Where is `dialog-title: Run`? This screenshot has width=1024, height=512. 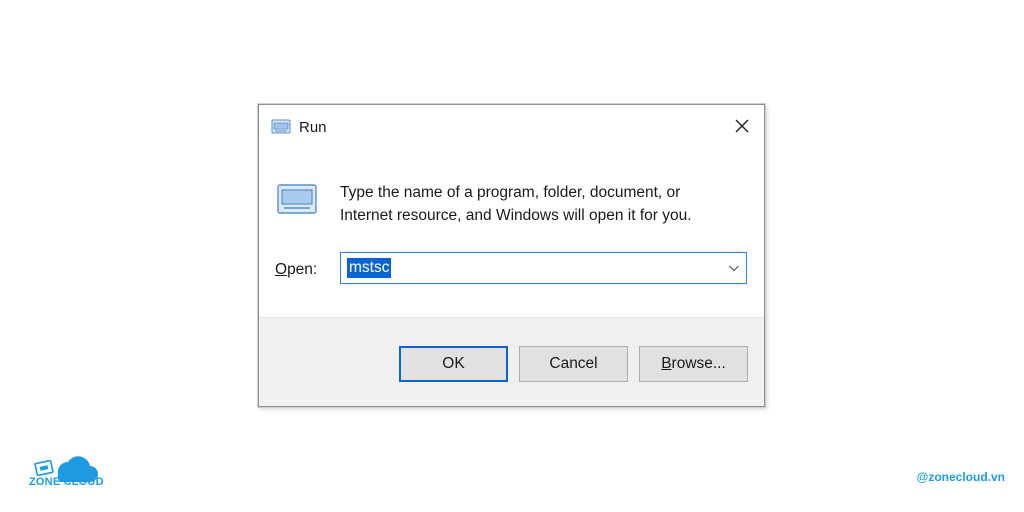 dialog-title: Run is located at coordinates (313, 127).